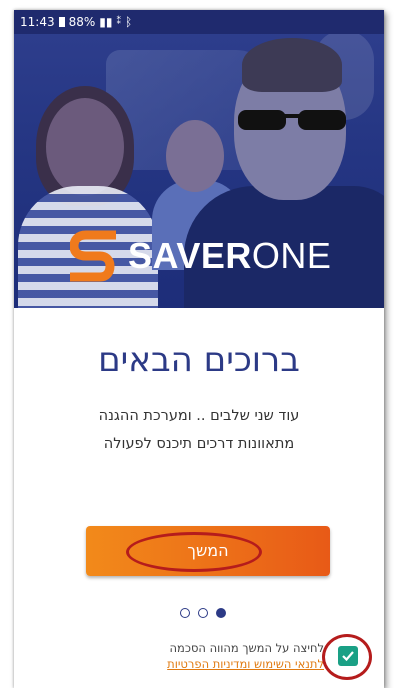 The height and width of the screenshot is (688, 394). What do you see at coordinates (190, 255) in the screenshot?
I see `logo-text-bold: SAVER` at bounding box center [190, 255].